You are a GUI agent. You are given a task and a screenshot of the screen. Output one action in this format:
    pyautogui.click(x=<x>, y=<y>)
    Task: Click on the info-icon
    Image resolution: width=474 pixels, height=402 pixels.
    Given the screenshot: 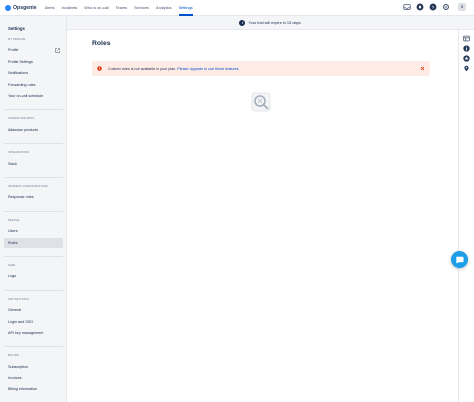 What is the action you would take?
    pyautogui.click(x=466, y=48)
    